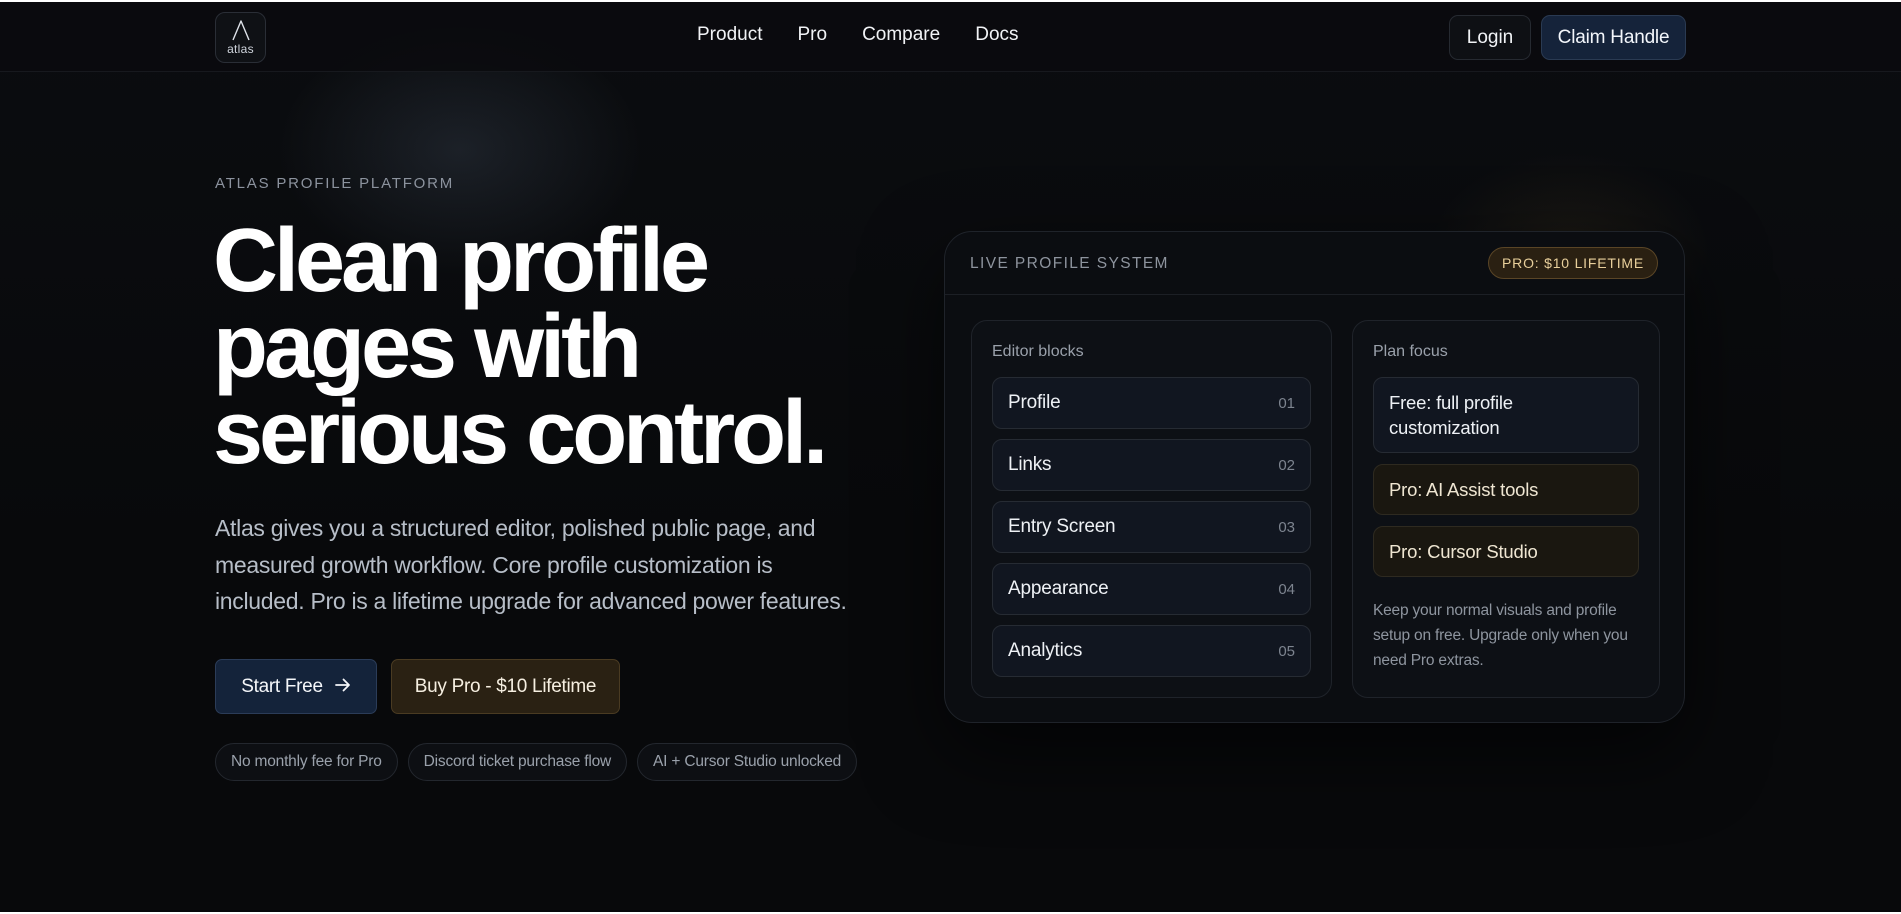  What do you see at coordinates (1151, 403) in the screenshot?
I see `editor-block-profile: Profile 01` at bounding box center [1151, 403].